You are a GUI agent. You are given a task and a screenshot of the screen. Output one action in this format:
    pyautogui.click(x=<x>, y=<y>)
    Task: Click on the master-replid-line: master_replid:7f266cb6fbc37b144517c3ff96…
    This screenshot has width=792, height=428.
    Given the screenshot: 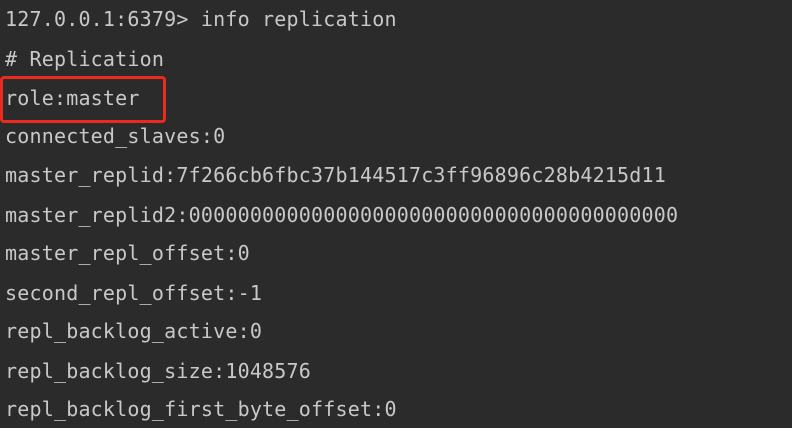 What is the action you would take?
    pyautogui.click(x=336, y=175)
    